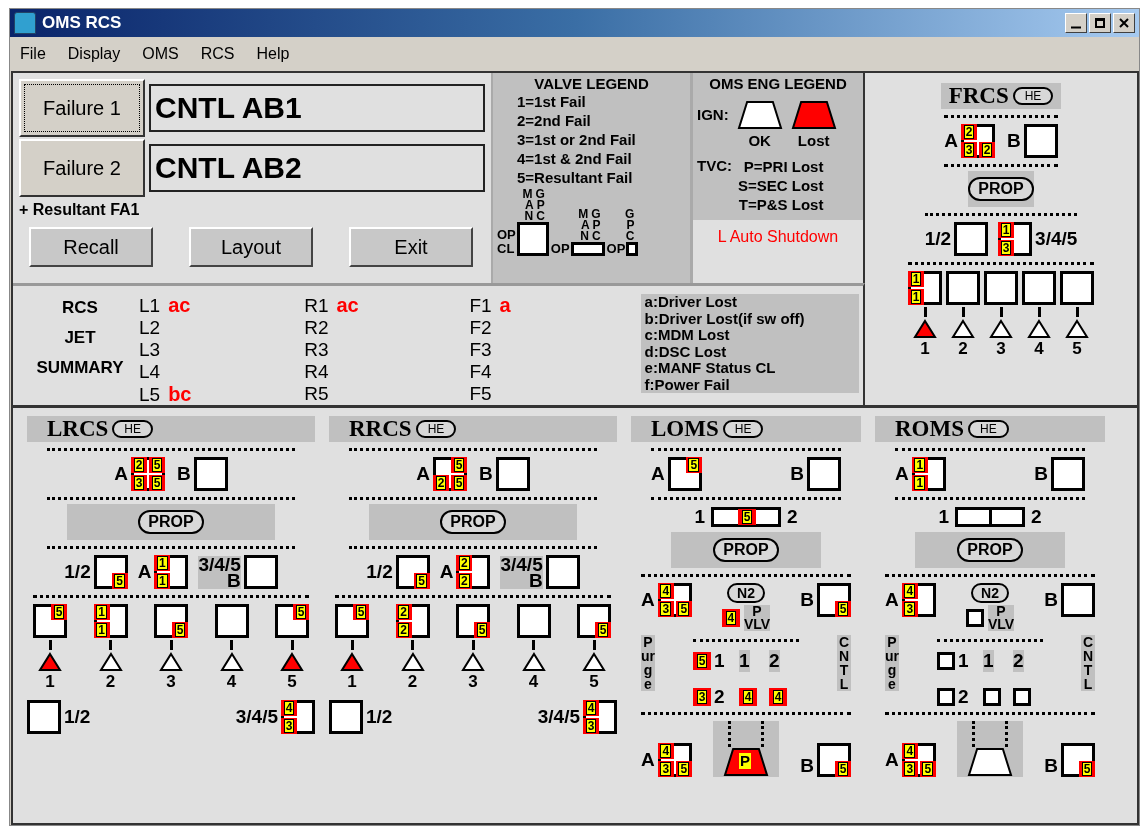 Image resolution: width=1143 pixels, height=828 pixels. Describe the element at coordinates (714, 166) in the screenshot. I see `legend-label: TVC:` at that location.